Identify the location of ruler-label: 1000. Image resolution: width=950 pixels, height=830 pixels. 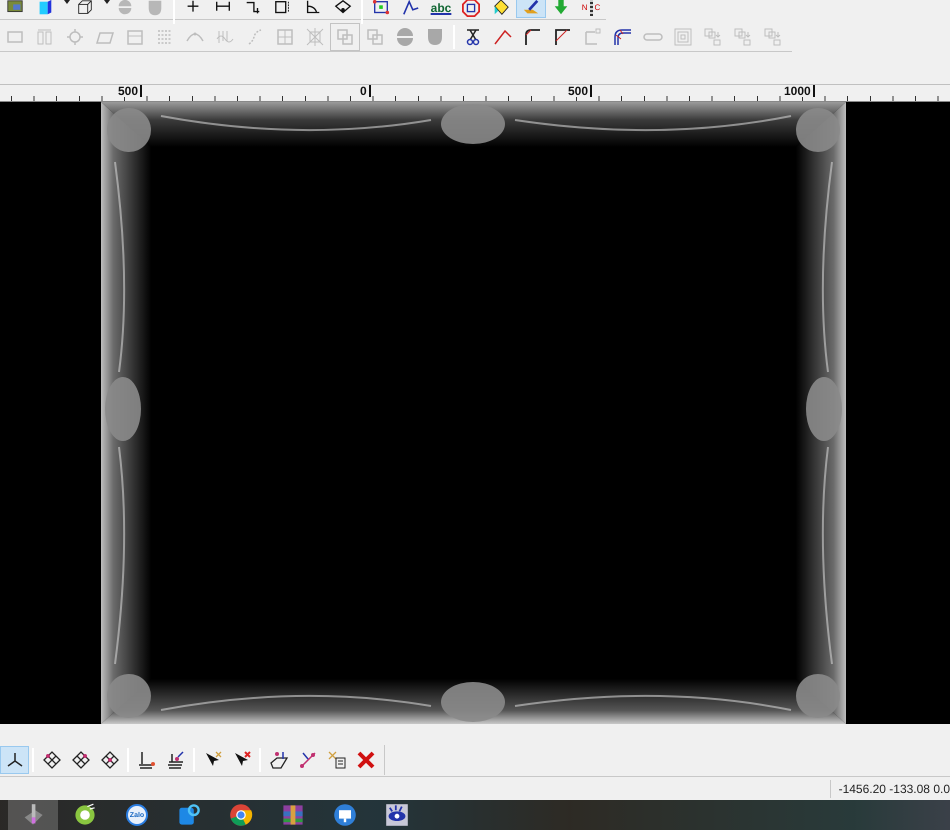
(799, 91).